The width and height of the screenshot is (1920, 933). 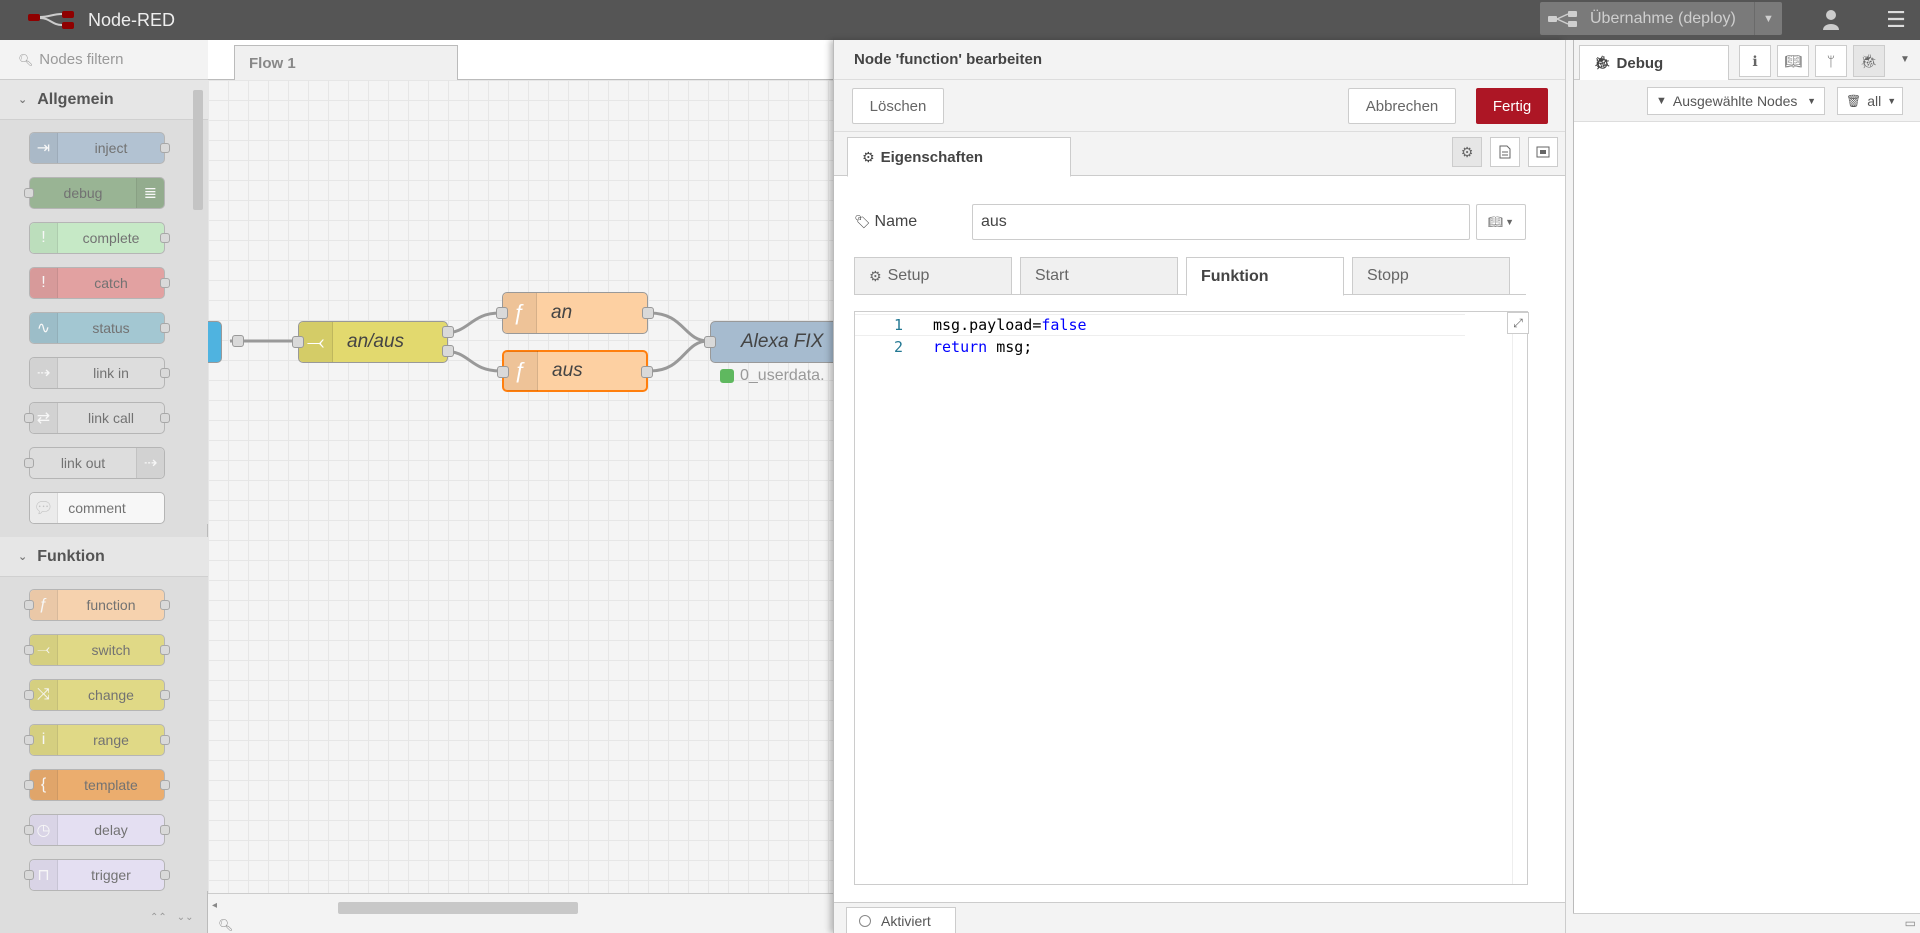 What do you see at coordinates (1869, 61) in the screenshot?
I see `debug-bug-icon: 🐞︎` at bounding box center [1869, 61].